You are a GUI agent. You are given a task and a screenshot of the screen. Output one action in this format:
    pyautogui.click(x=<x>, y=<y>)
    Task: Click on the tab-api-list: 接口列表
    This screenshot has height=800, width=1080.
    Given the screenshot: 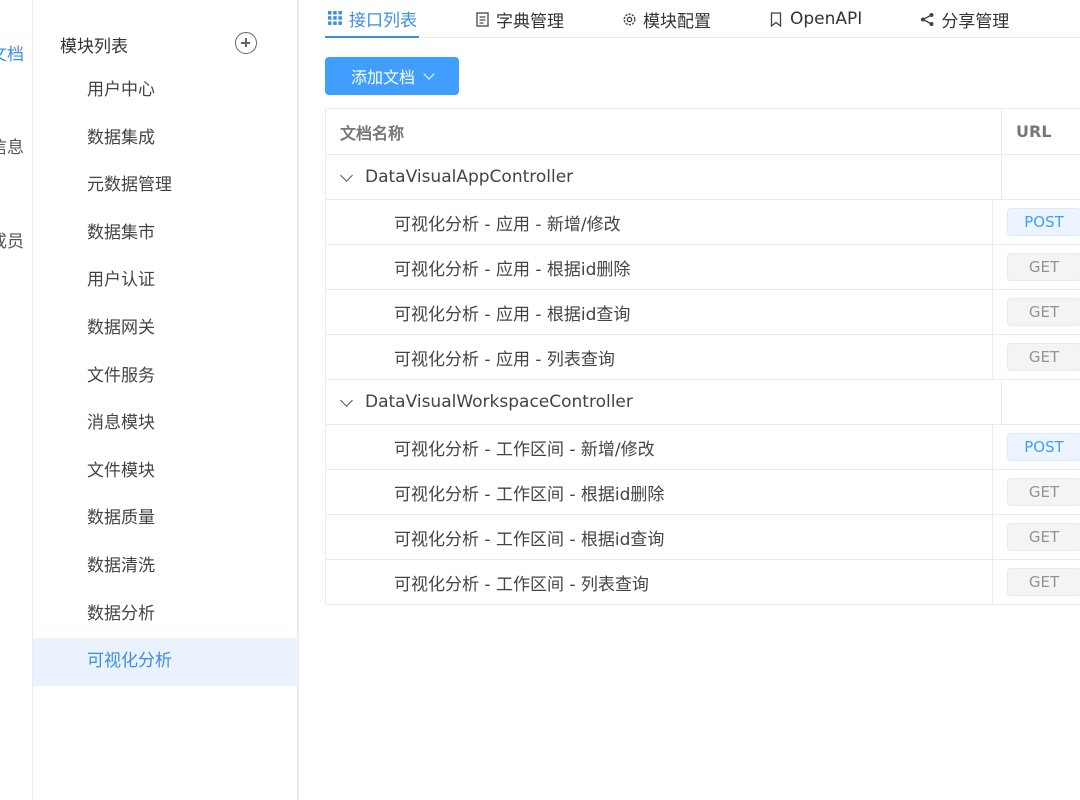 What is the action you would take?
    pyautogui.click(x=372, y=19)
    